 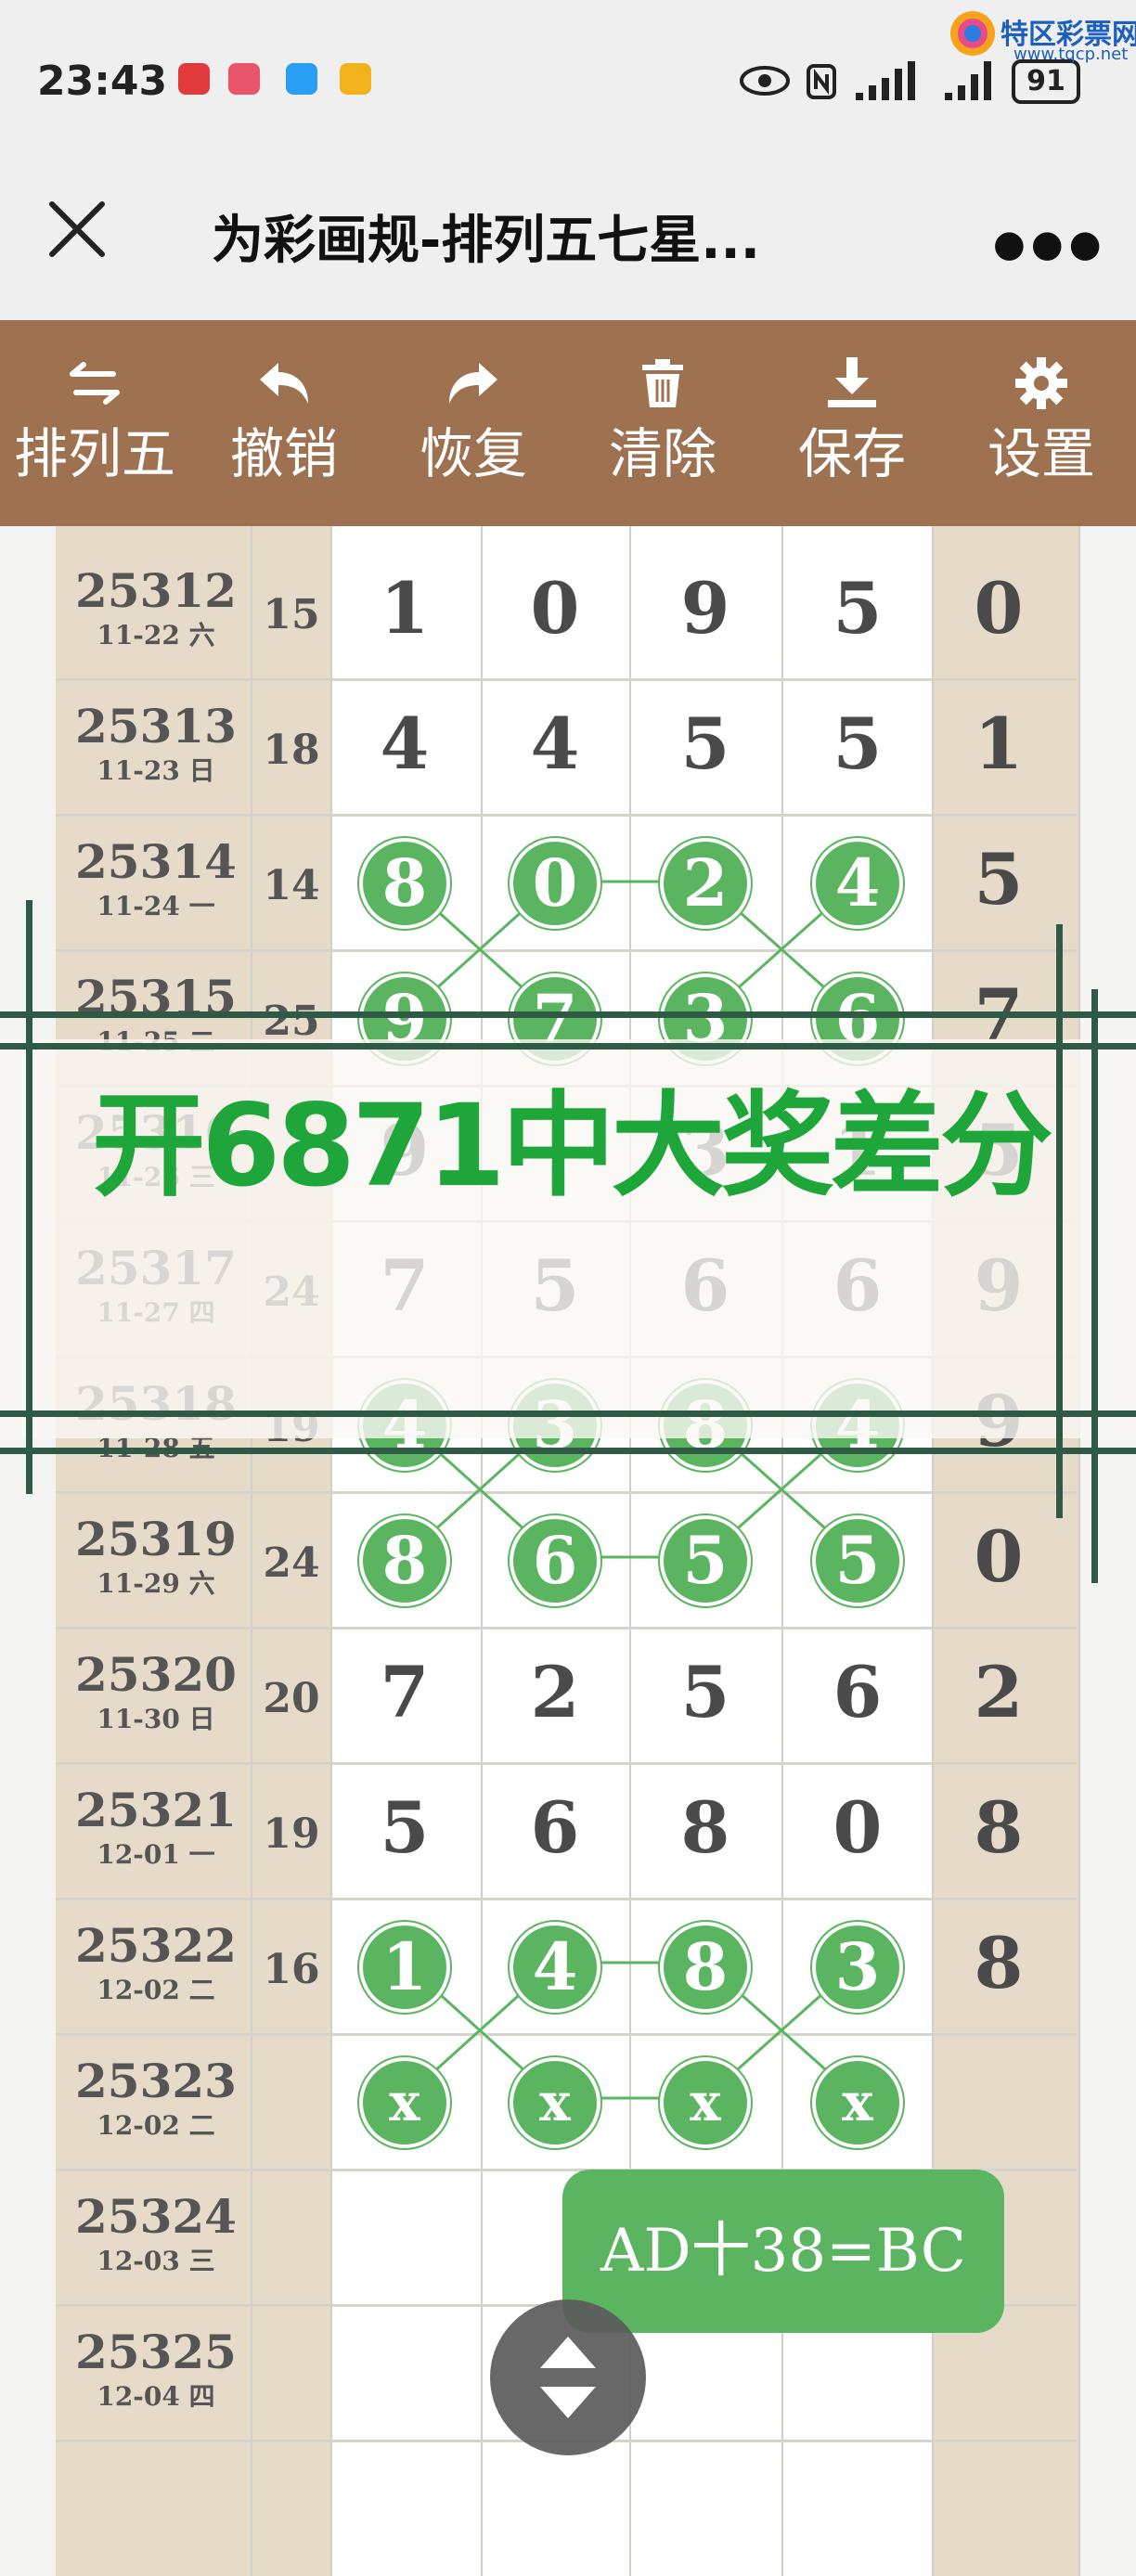 I want to click on circled-digit: 0, so click(x=555, y=884).